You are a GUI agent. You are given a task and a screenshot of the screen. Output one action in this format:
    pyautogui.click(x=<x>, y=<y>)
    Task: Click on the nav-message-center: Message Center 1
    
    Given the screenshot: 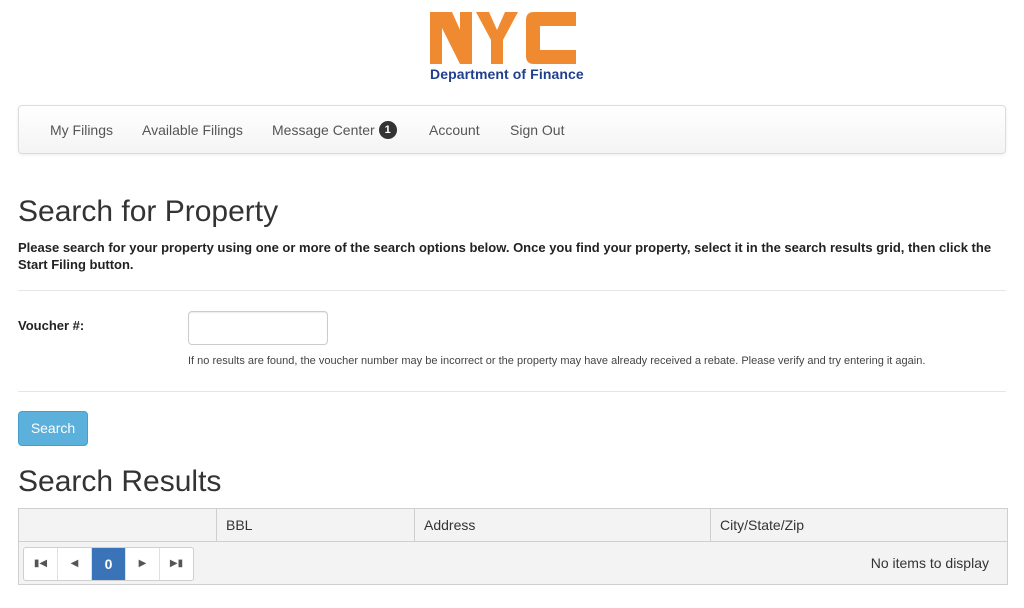 What is the action you would take?
    pyautogui.click(x=334, y=130)
    